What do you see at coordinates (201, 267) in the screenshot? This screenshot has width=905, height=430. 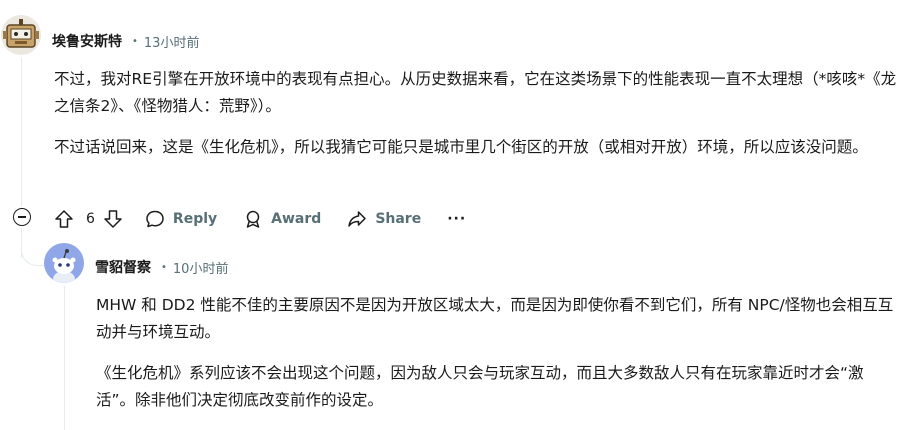 I see `comment-timestamp: 10小时前` at bounding box center [201, 267].